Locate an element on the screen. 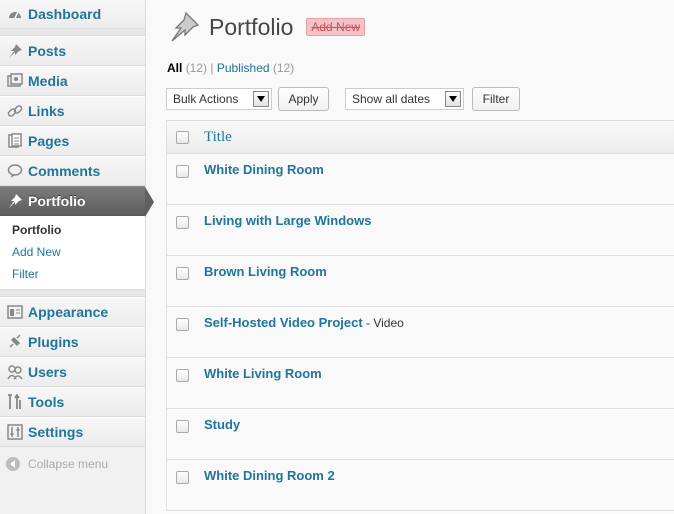 The height and width of the screenshot is (514, 674). menu-dashboard-label: Dashboard is located at coordinates (65, 14).